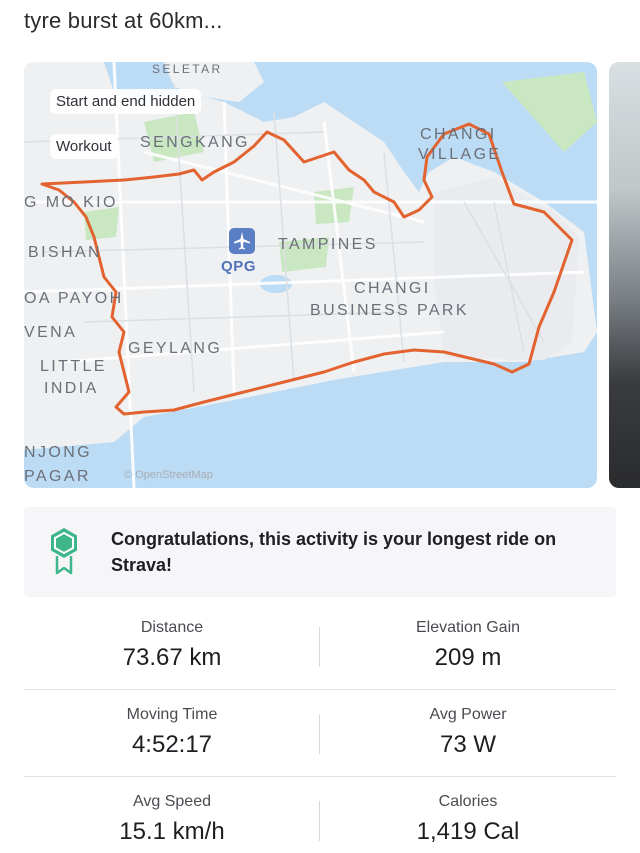 Image resolution: width=640 pixels, height=853 pixels. What do you see at coordinates (389, 310) in the screenshot?
I see `map-label-changi-business-park-2: BUSINESS PARK` at bounding box center [389, 310].